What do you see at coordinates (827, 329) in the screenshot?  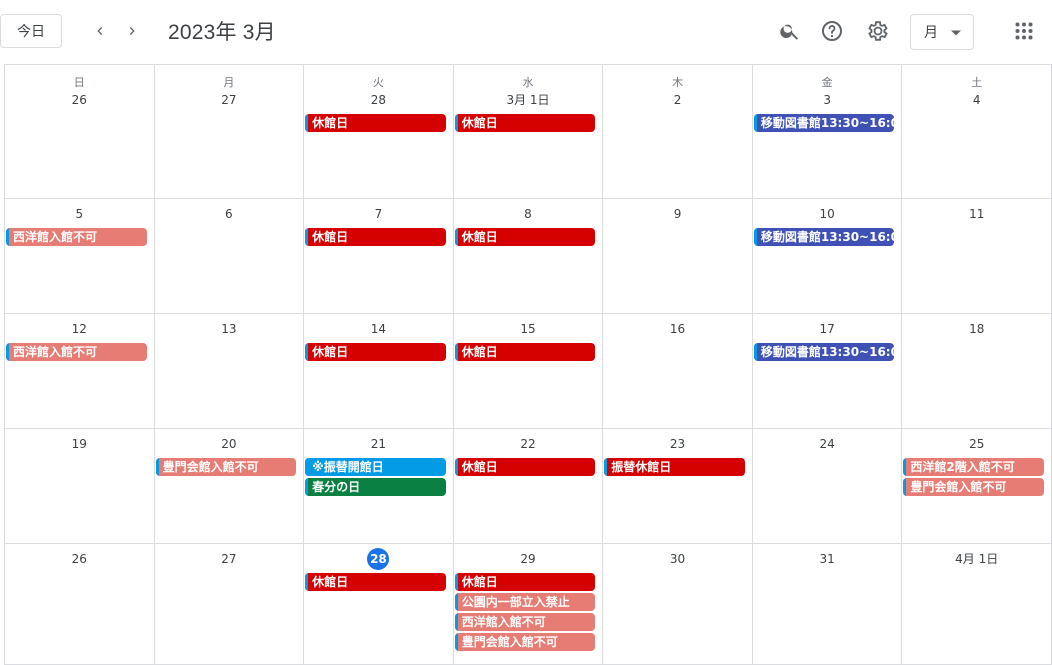 I see `day-number: 17` at bounding box center [827, 329].